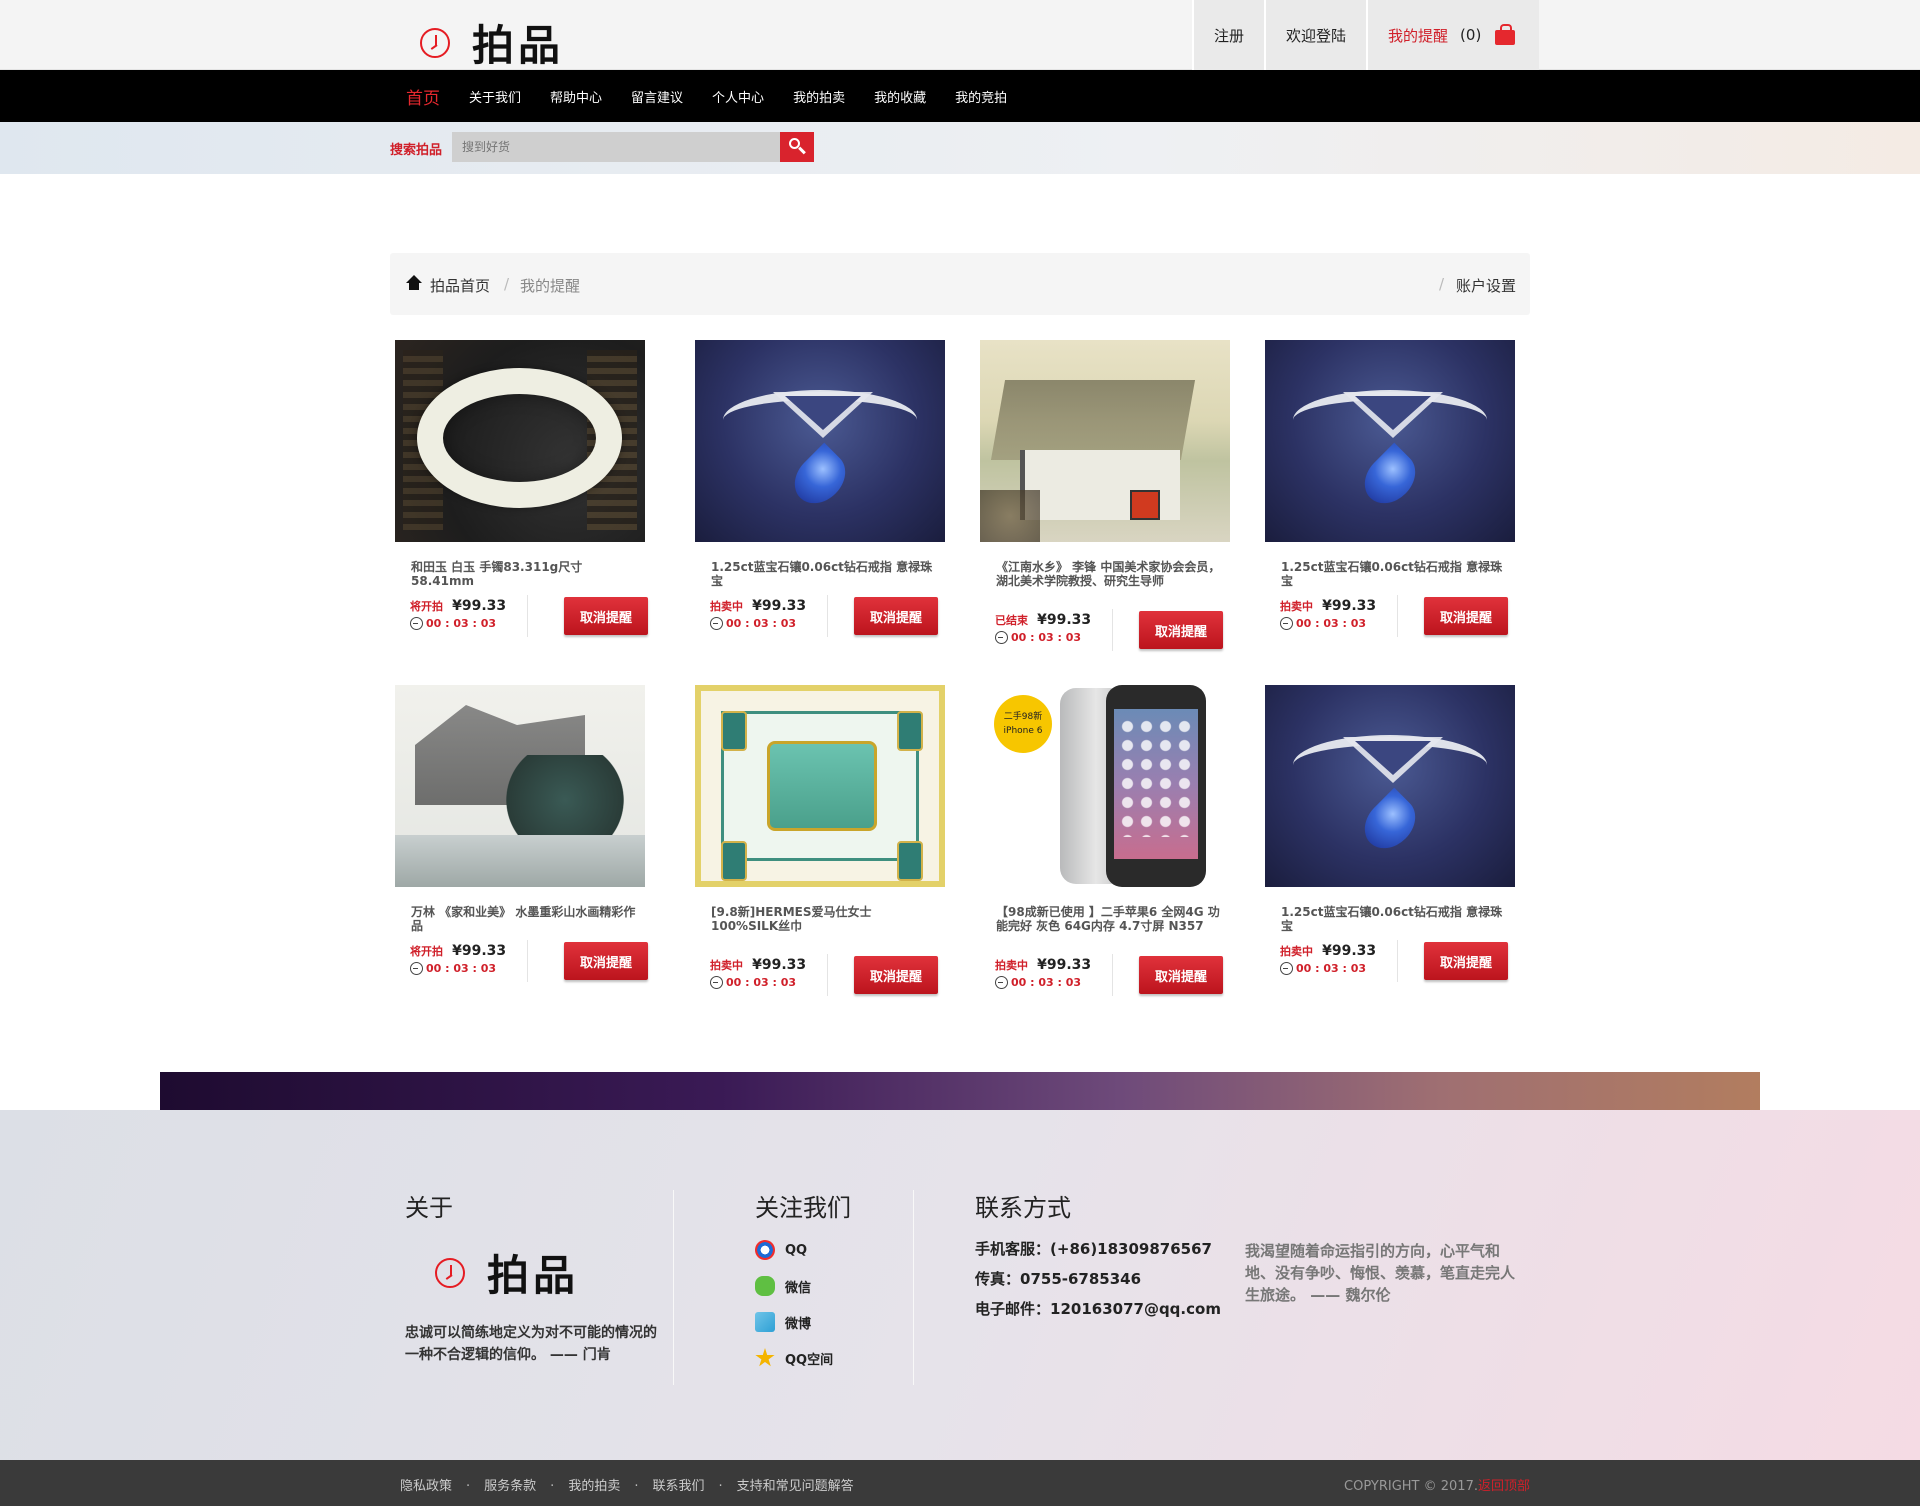 The height and width of the screenshot is (1506, 1920). What do you see at coordinates (1098, 1308) in the screenshot?
I see `contact-email: 电子邮件：120163077@qq.com` at bounding box center [1098, 1308].